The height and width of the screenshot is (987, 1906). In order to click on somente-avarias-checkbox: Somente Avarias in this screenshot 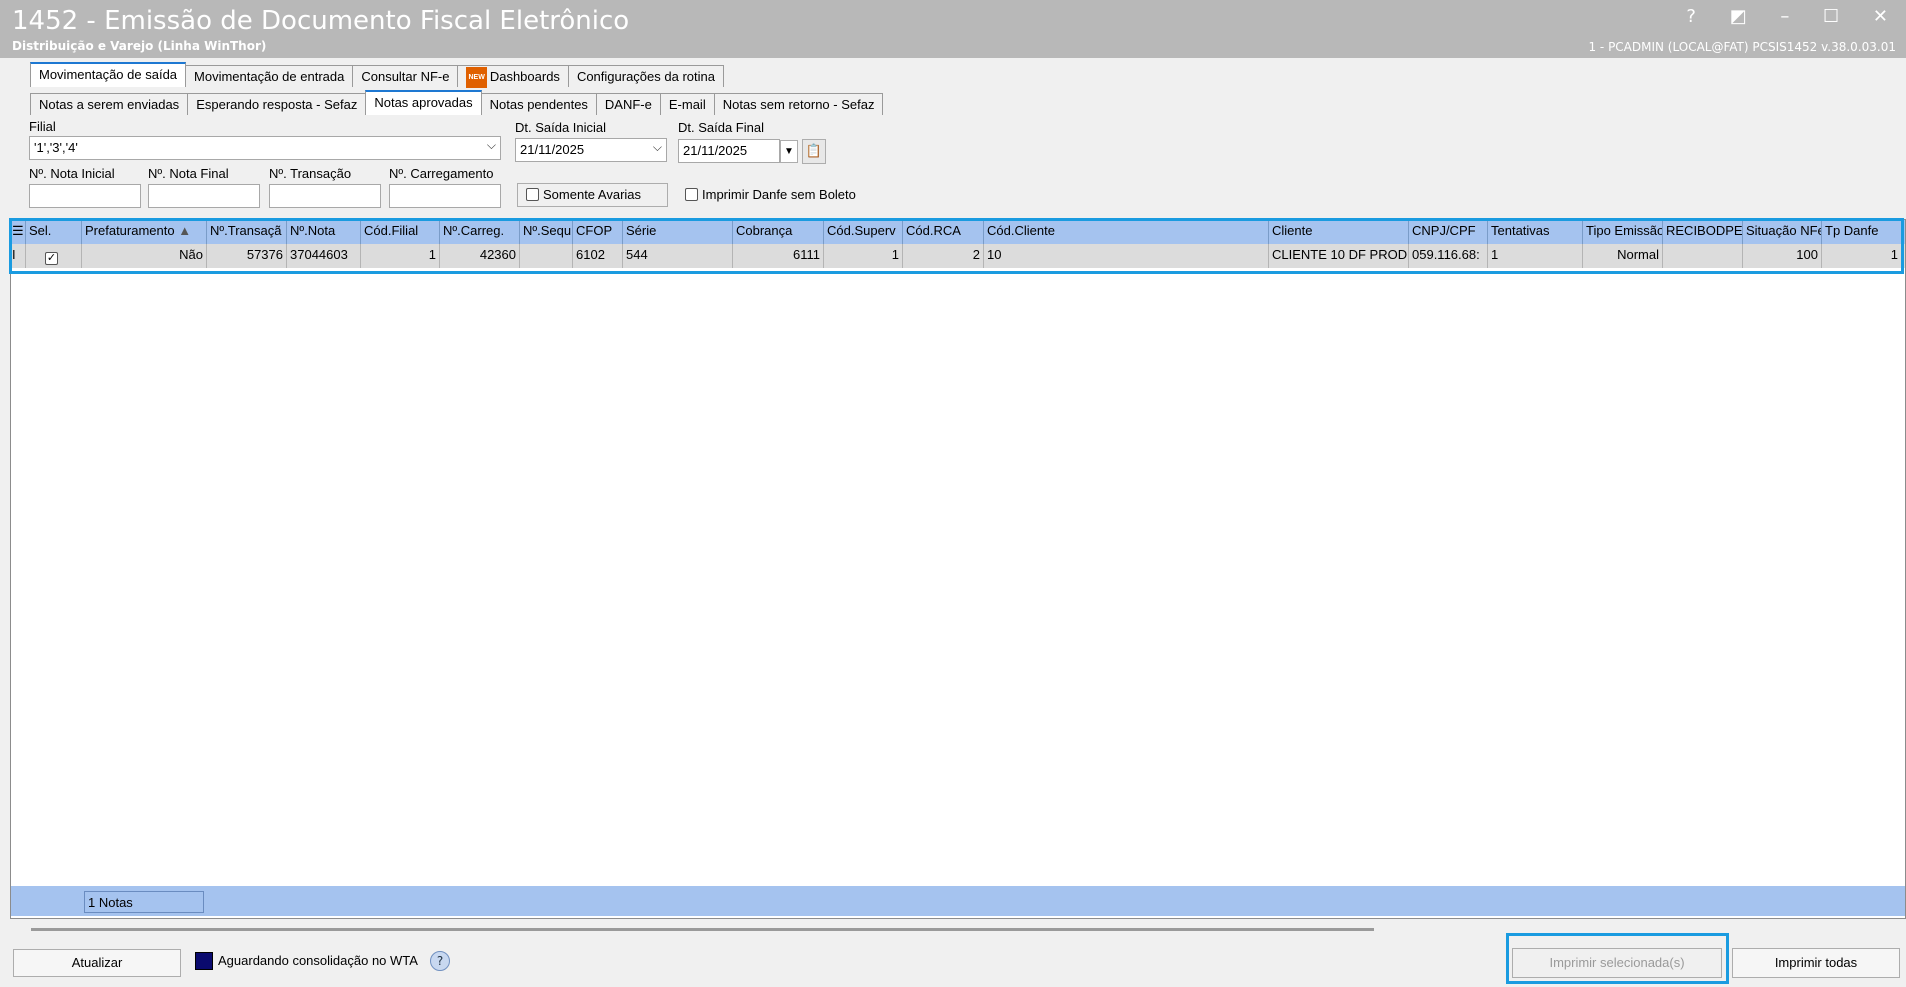, I will do `click(592, 195)`.